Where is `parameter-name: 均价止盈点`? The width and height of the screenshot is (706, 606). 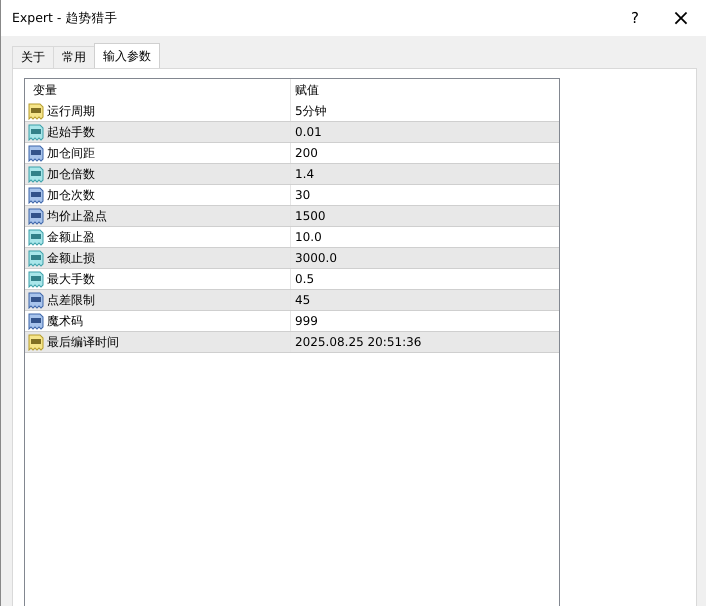 parameter-name: 均价止盈点 is located at coordinates (77, 216).